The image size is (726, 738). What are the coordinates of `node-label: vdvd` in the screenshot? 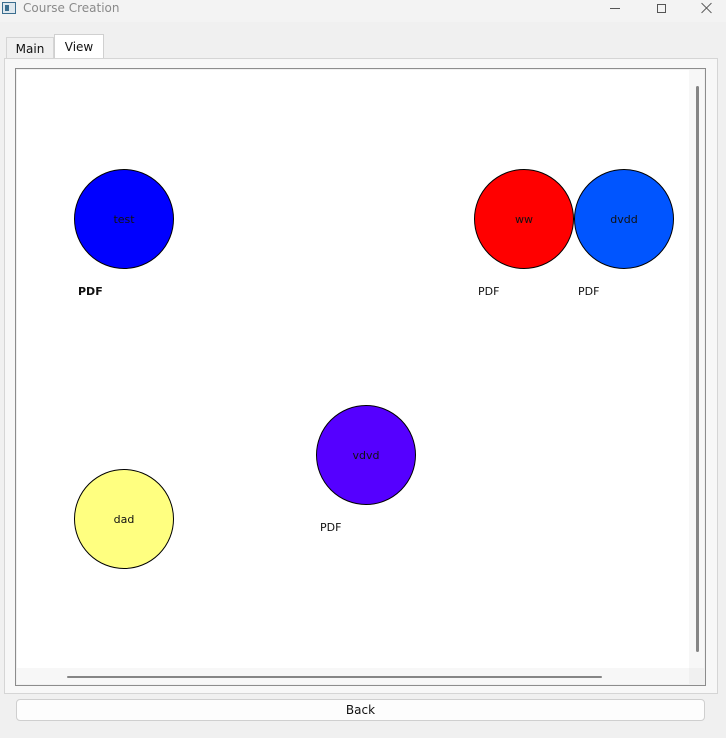 It's located at (366, 455).